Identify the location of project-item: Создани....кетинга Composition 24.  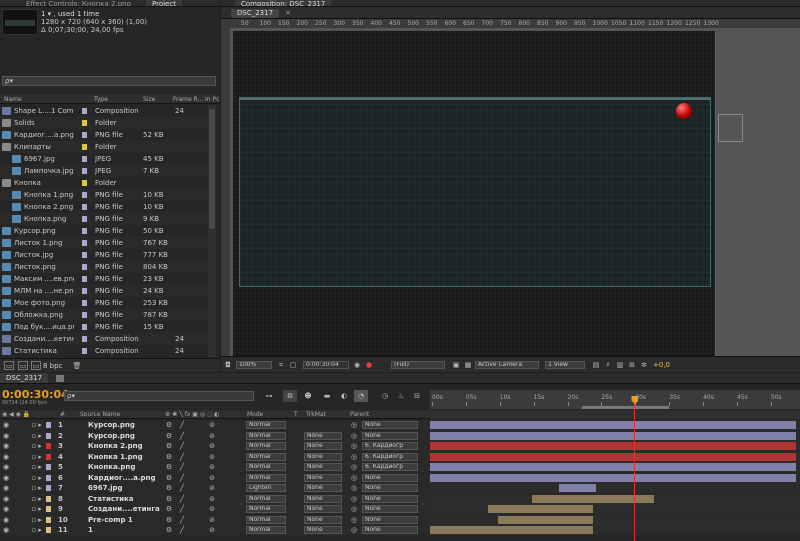
(104, 339).